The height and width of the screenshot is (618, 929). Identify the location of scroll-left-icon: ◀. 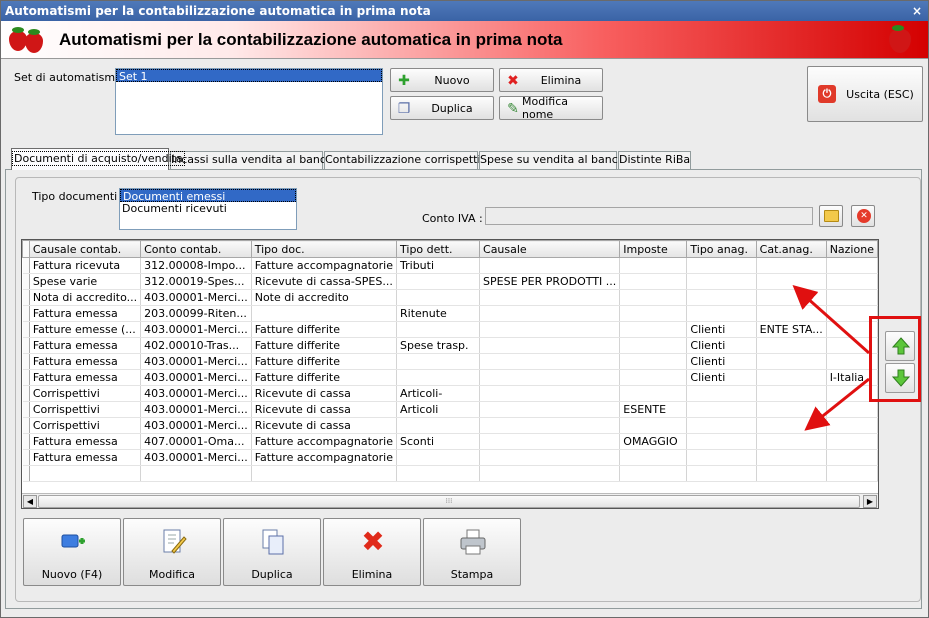
(30, 501).